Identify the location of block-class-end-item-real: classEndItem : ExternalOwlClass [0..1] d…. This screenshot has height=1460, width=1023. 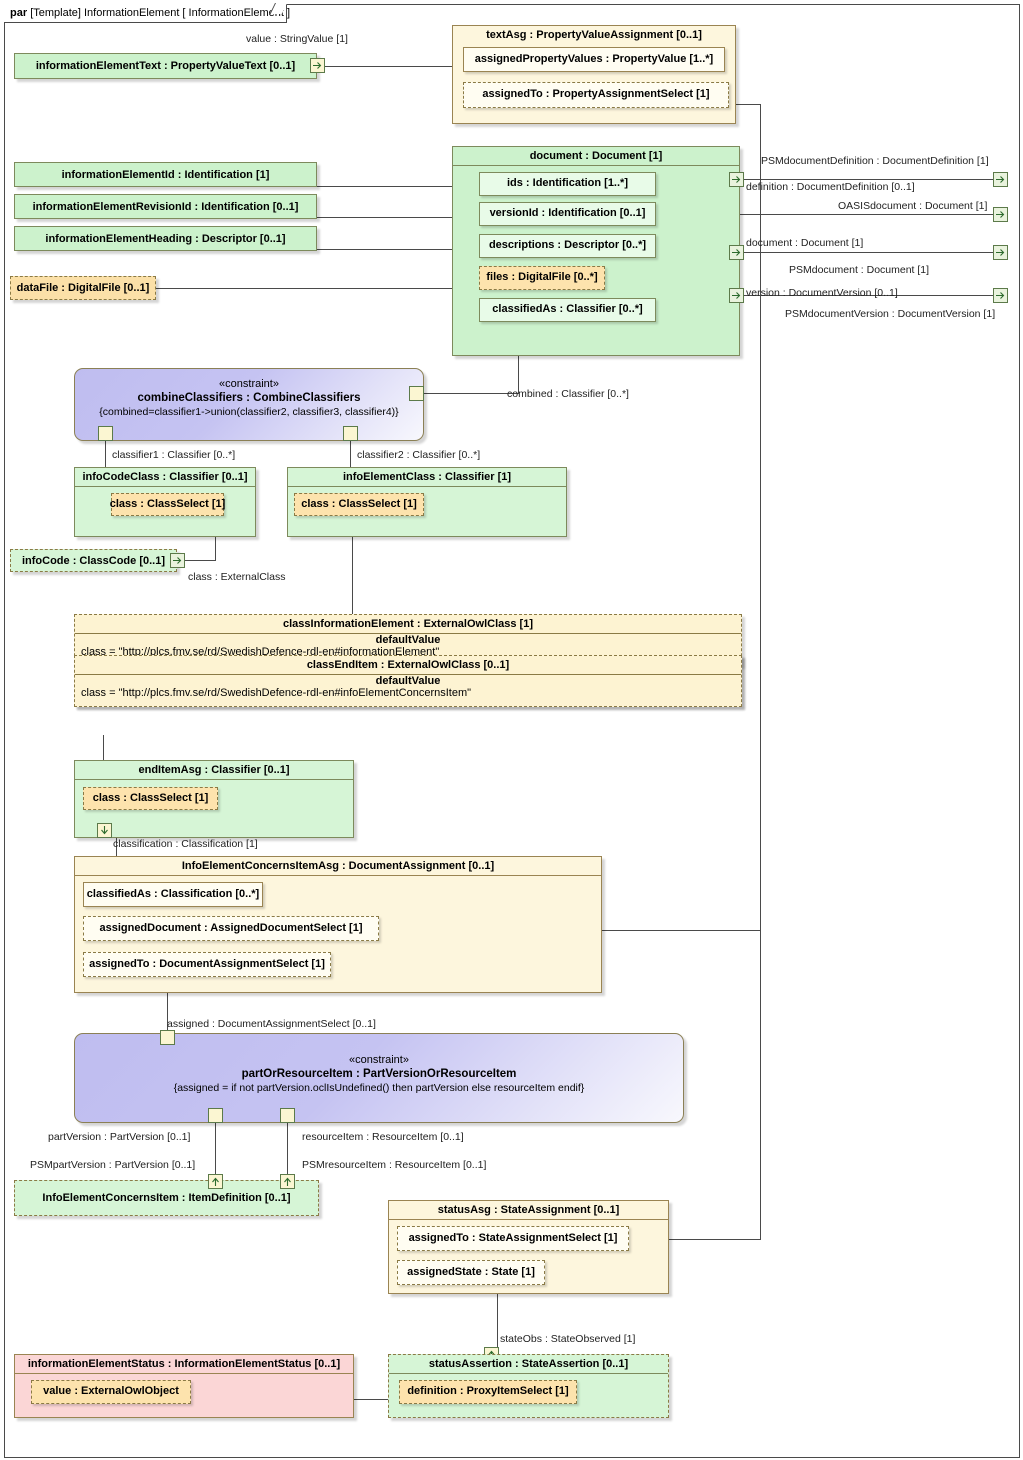
(408, 681).